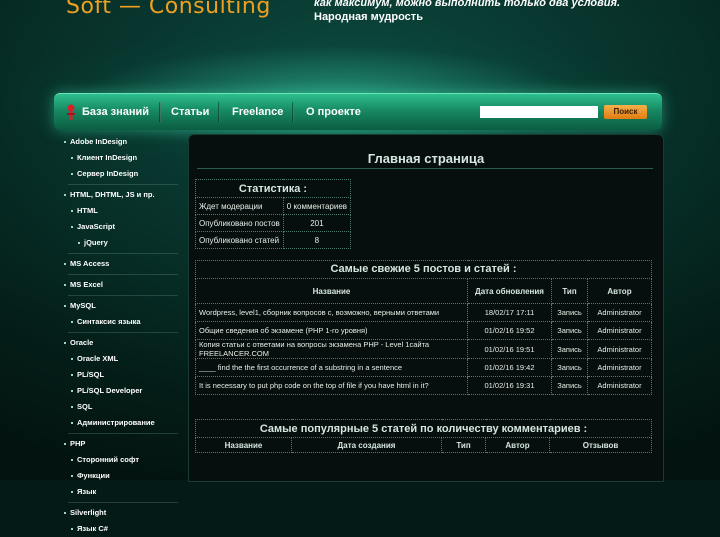 The height and width of the screenshot is (537, 720). Describe the element at coordinates (92, 528) in the screenshot. I see `sidebar-item-label: Язык C#` at that location.